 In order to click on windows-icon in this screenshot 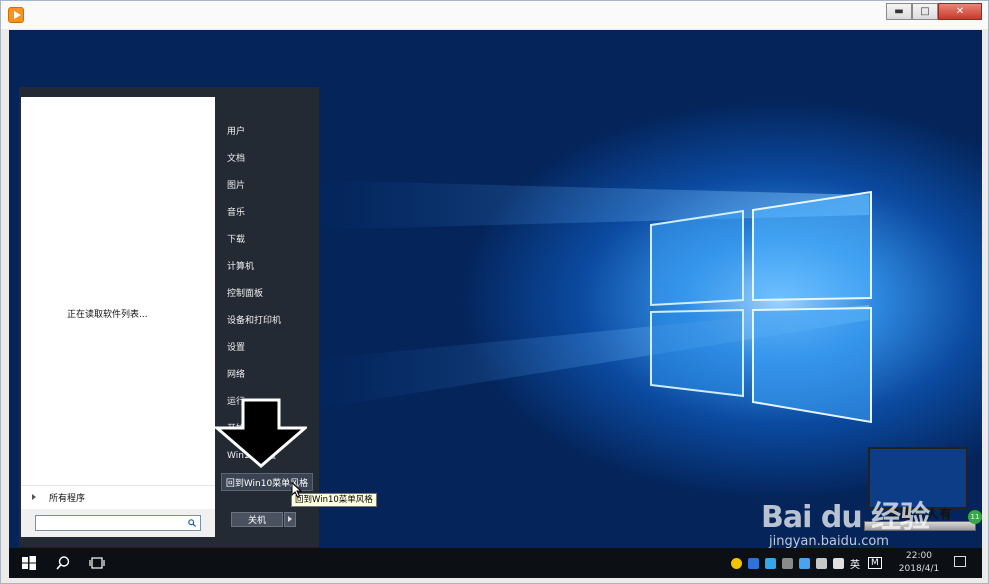, I will do `click(29, 563)`.